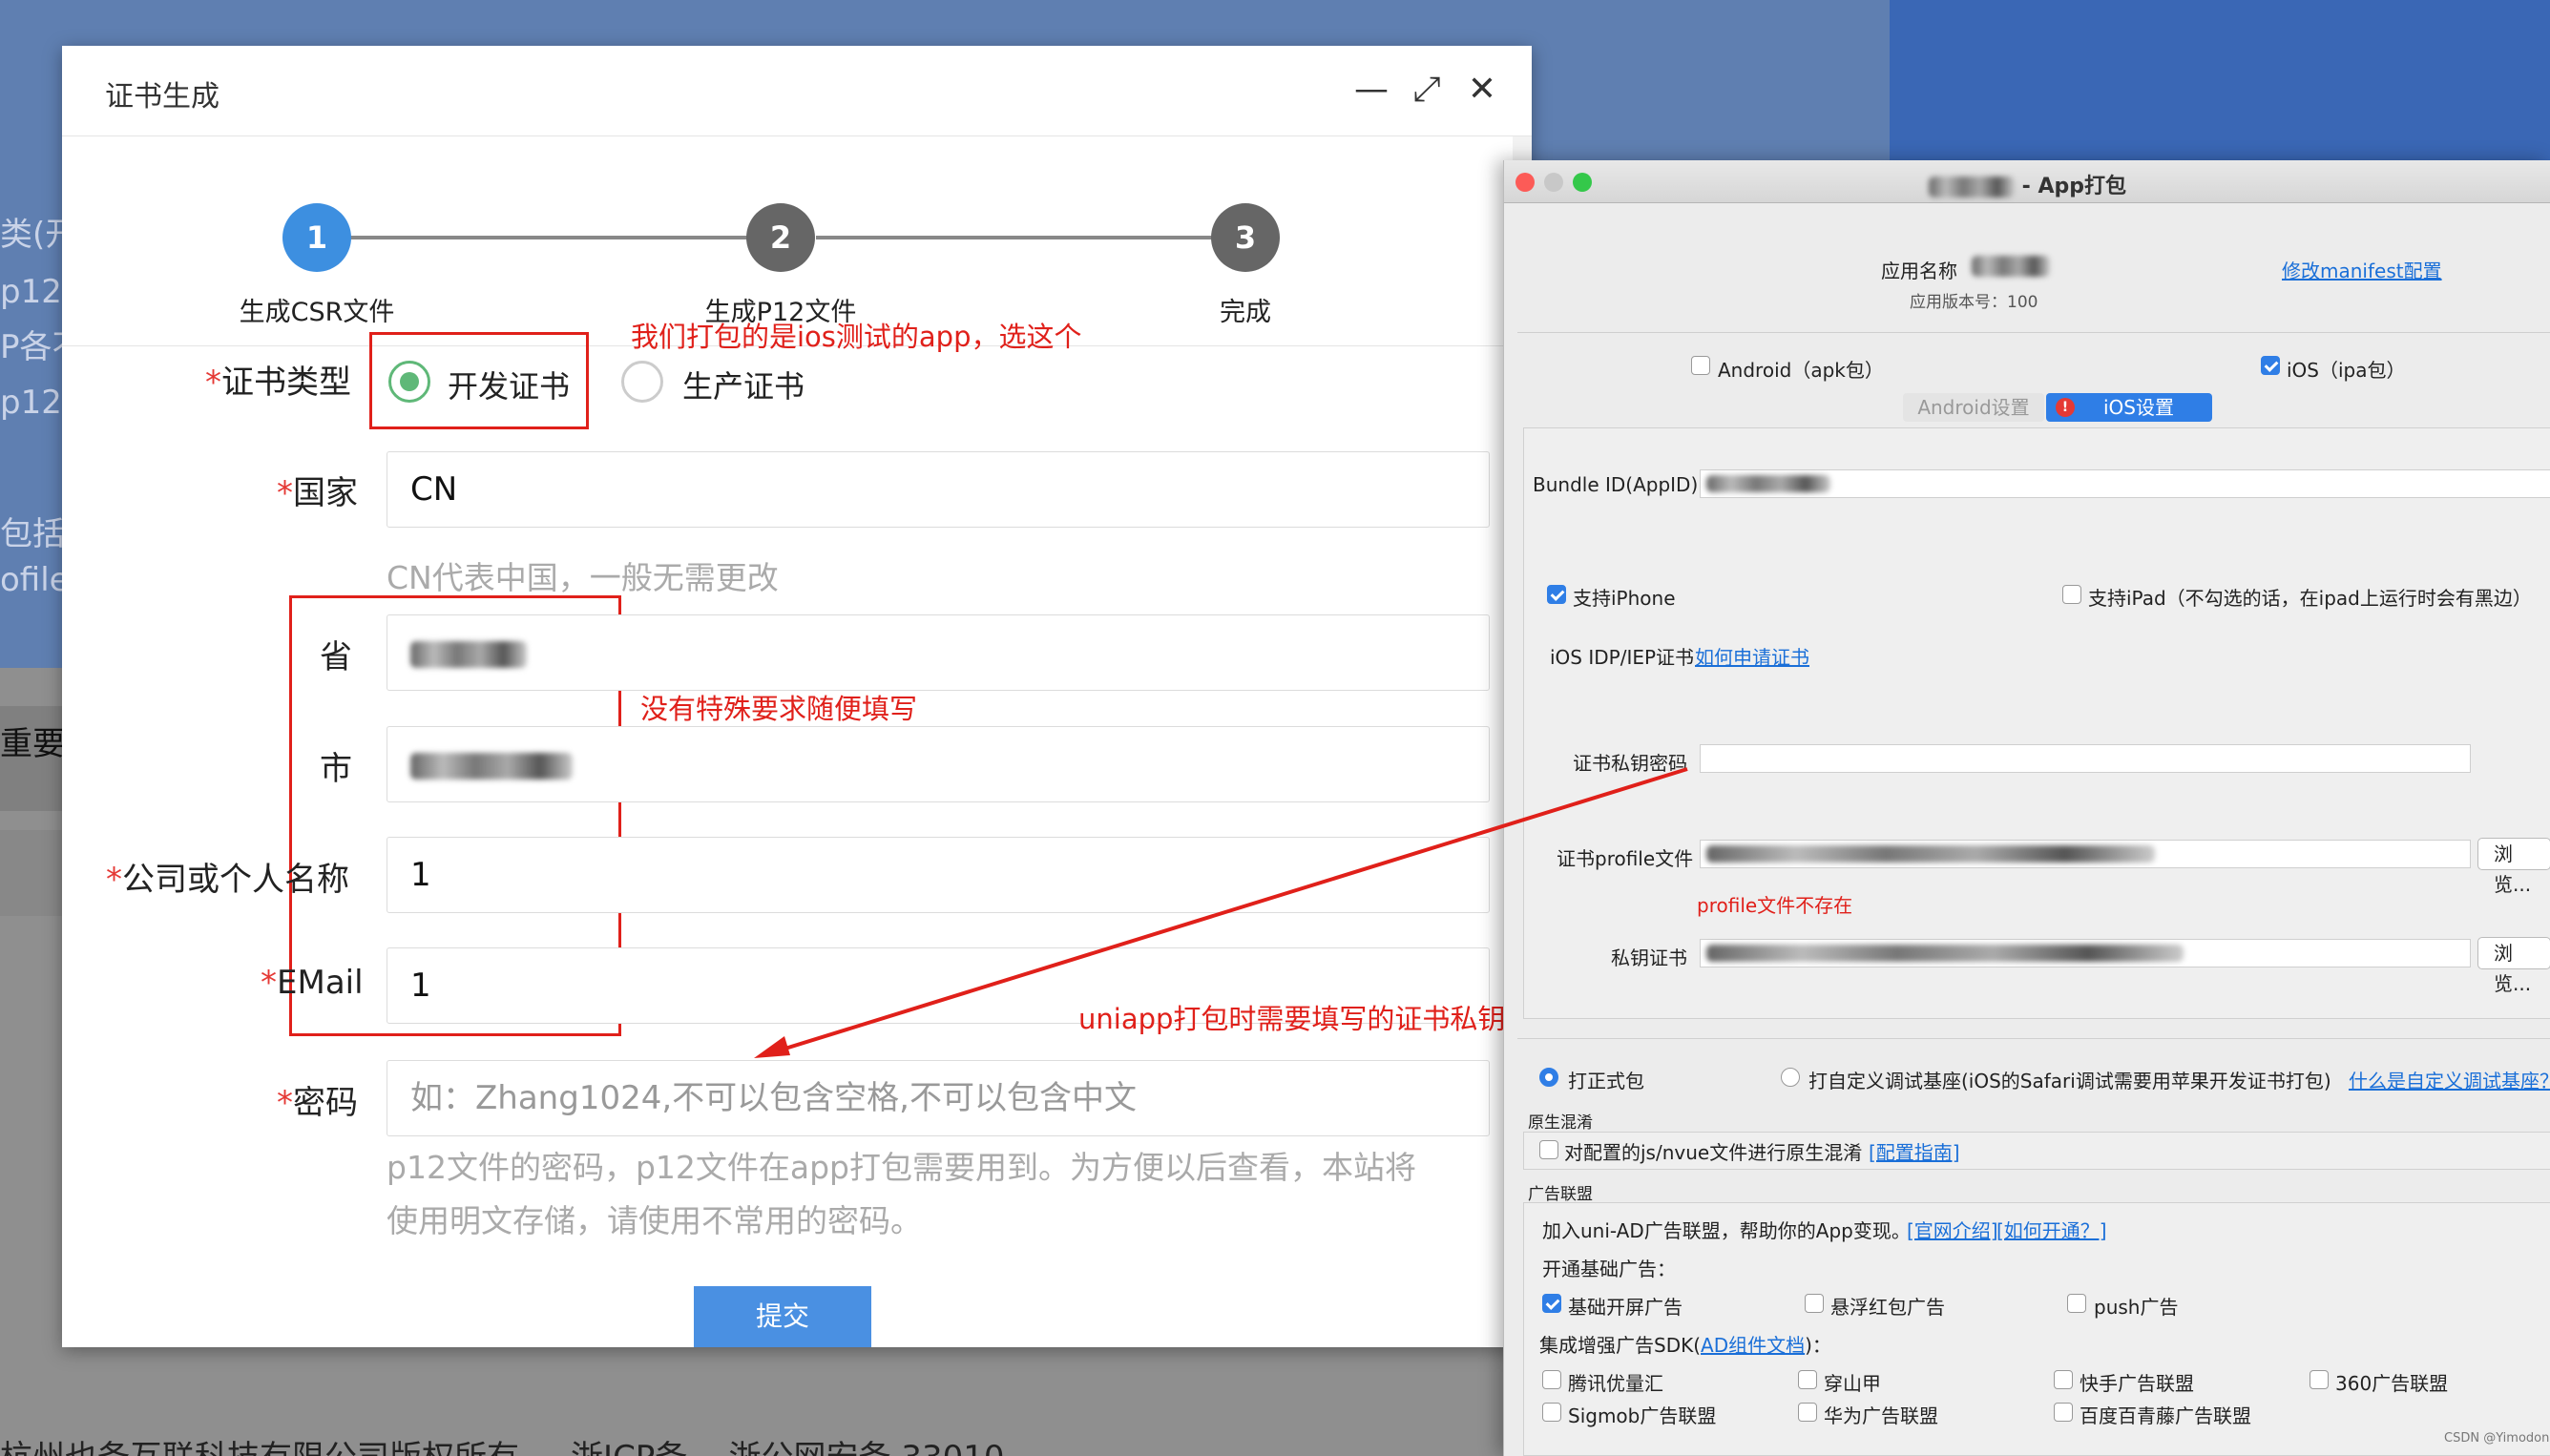 The image size is (2550, 1456). I want to click on step-3-label: 完成, so click(1245, 310).